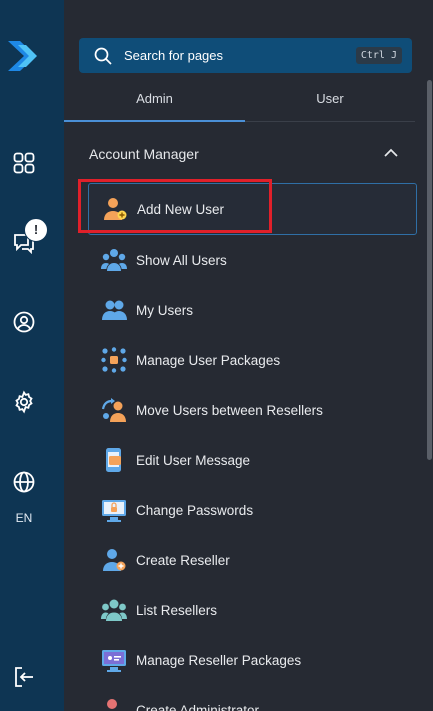 This screenshot has width=433, height=711. I want to click on menu-item-manage-user-packages: Manage User Packages, so click(252, 360).